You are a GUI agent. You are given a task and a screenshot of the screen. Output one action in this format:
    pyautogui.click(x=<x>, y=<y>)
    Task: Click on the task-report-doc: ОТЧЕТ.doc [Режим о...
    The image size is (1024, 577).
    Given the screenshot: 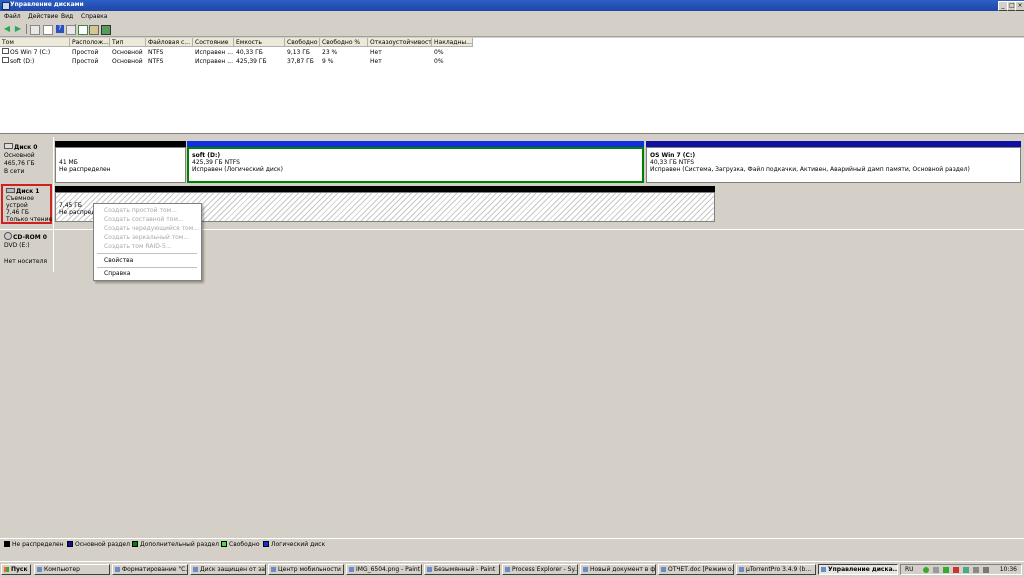 What is the action you would take?
    pyautogui.click(x=696, y=569)
    